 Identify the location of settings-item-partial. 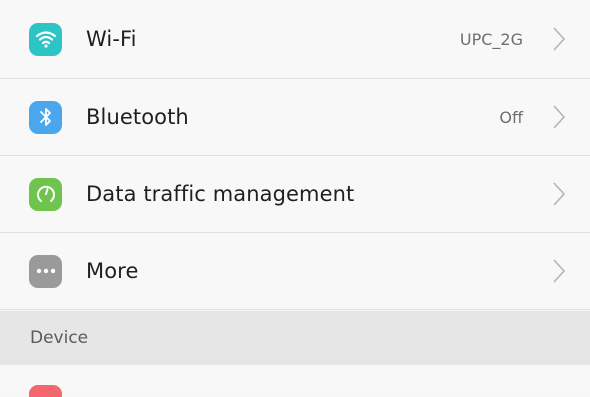
(295, 381).